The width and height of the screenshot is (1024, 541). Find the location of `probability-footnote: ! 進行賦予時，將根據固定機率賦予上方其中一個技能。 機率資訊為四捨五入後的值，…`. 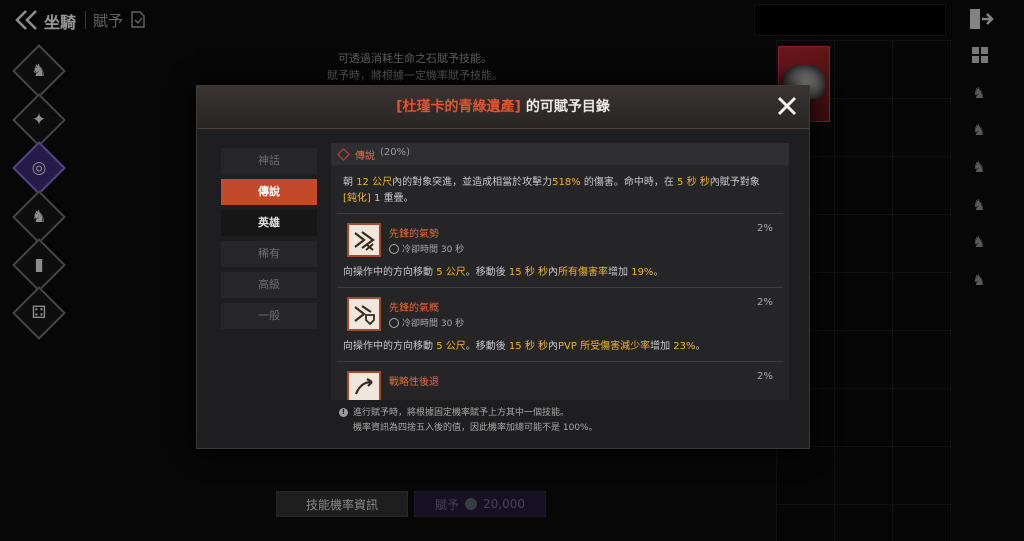

probability-footnote: ! 進行賦予時，將根據固定機率賦予上方其中一個技能。 機率資訊為四捨五入後的值，… is located at coordinates (559, 421).